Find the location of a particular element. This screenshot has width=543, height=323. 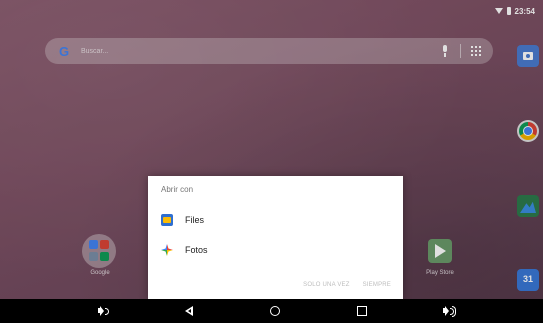

open-with-files: Files is located at coordinates (275, 220).